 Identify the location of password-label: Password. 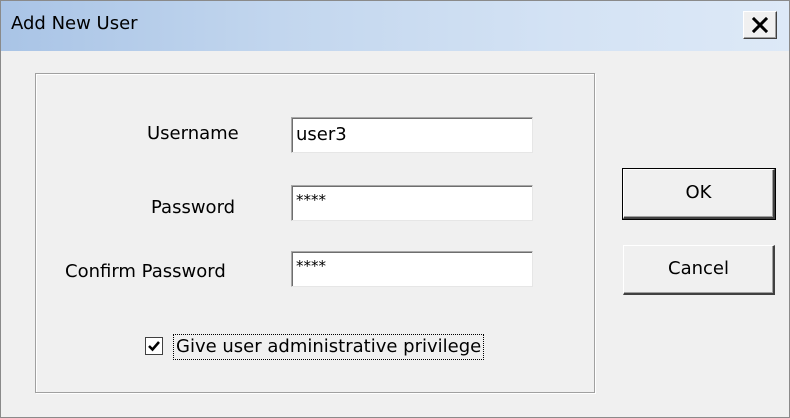
(193, 207).